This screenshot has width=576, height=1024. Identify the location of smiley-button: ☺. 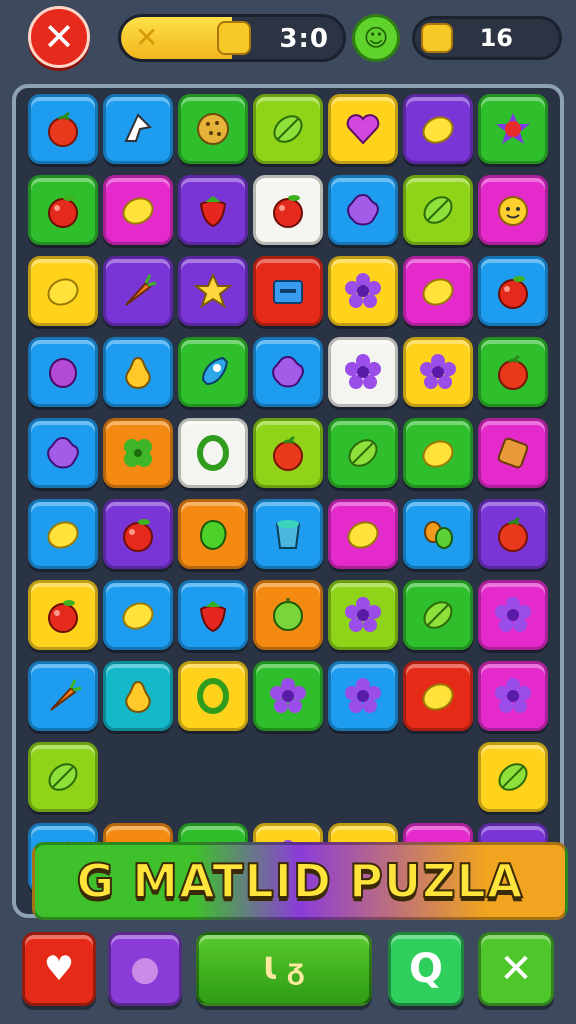
(376, 38).